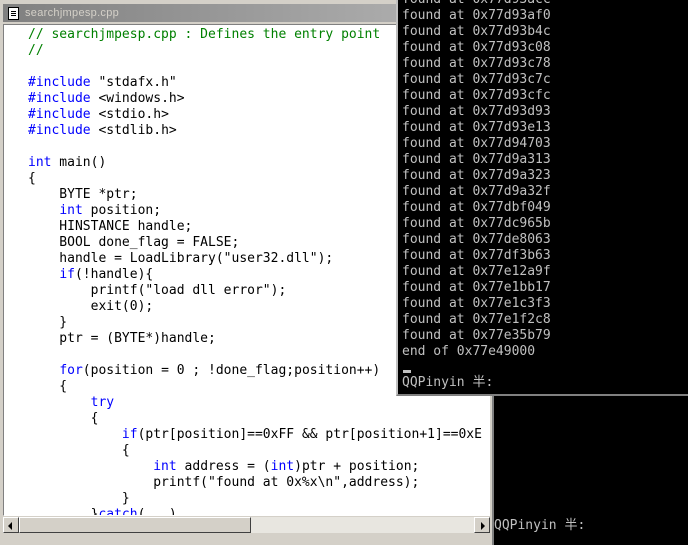  I want to click on console-line: found at 0x77d93c7c, so click(476, 79).